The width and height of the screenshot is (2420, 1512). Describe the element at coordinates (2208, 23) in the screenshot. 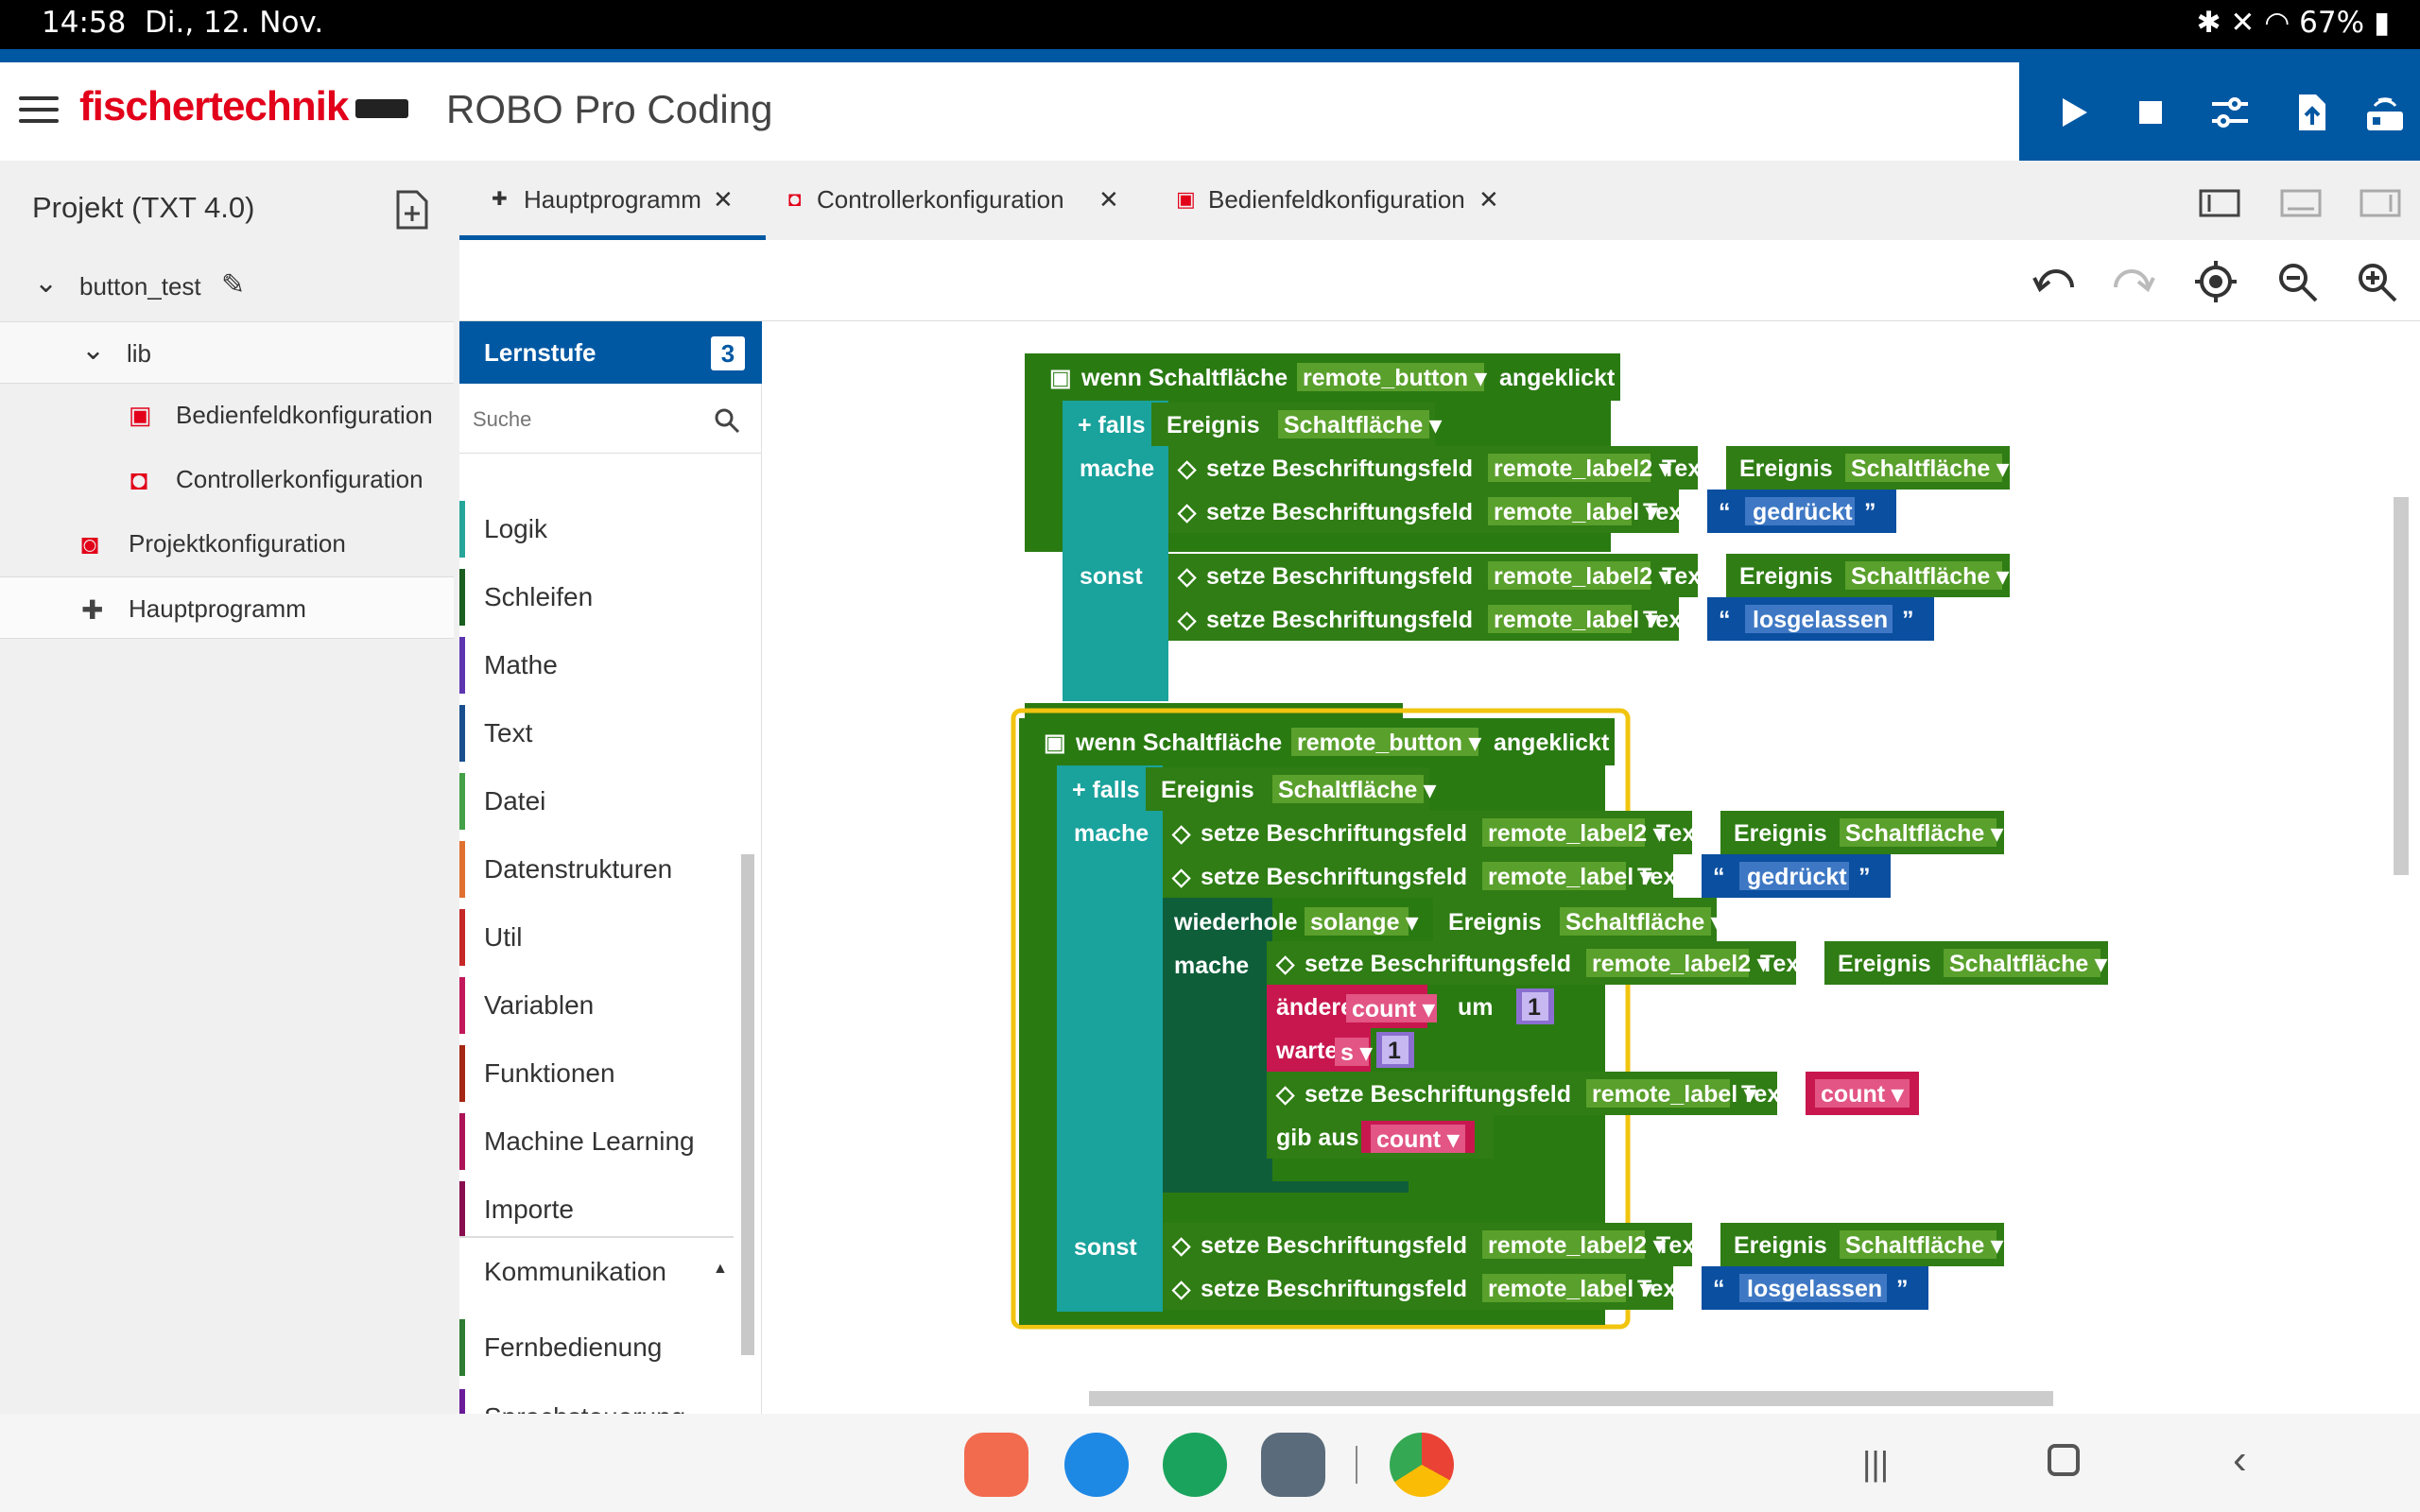

I see `bluetooth-icon: ✱` at that location.